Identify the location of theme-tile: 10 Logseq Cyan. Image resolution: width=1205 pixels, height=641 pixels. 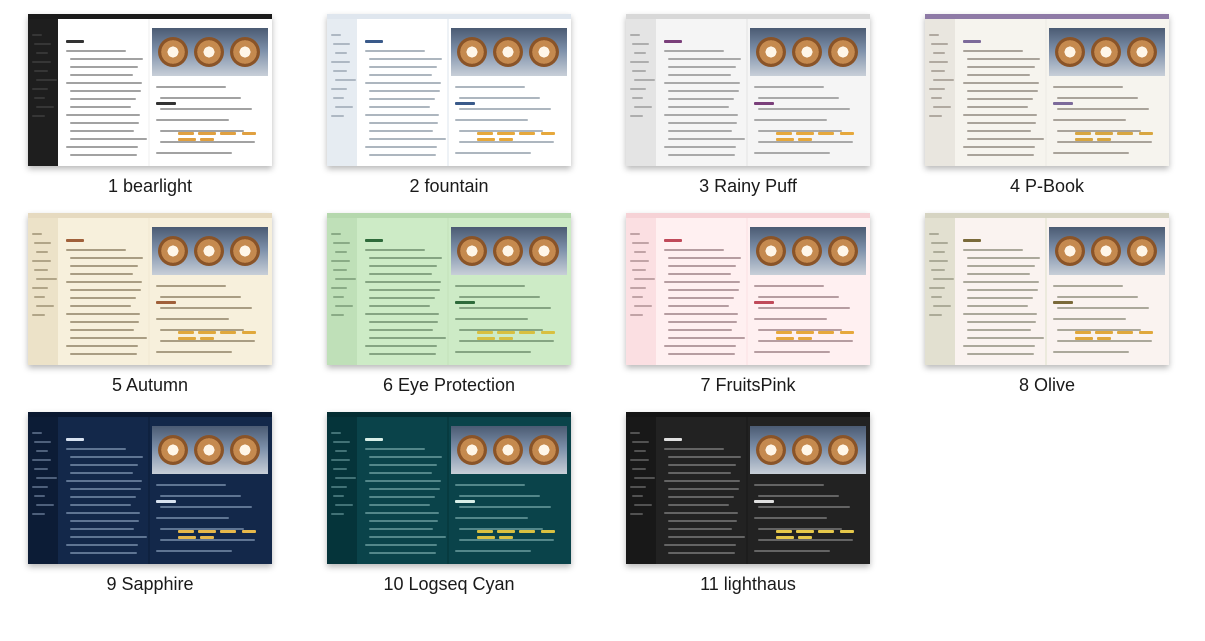
(449, 503).